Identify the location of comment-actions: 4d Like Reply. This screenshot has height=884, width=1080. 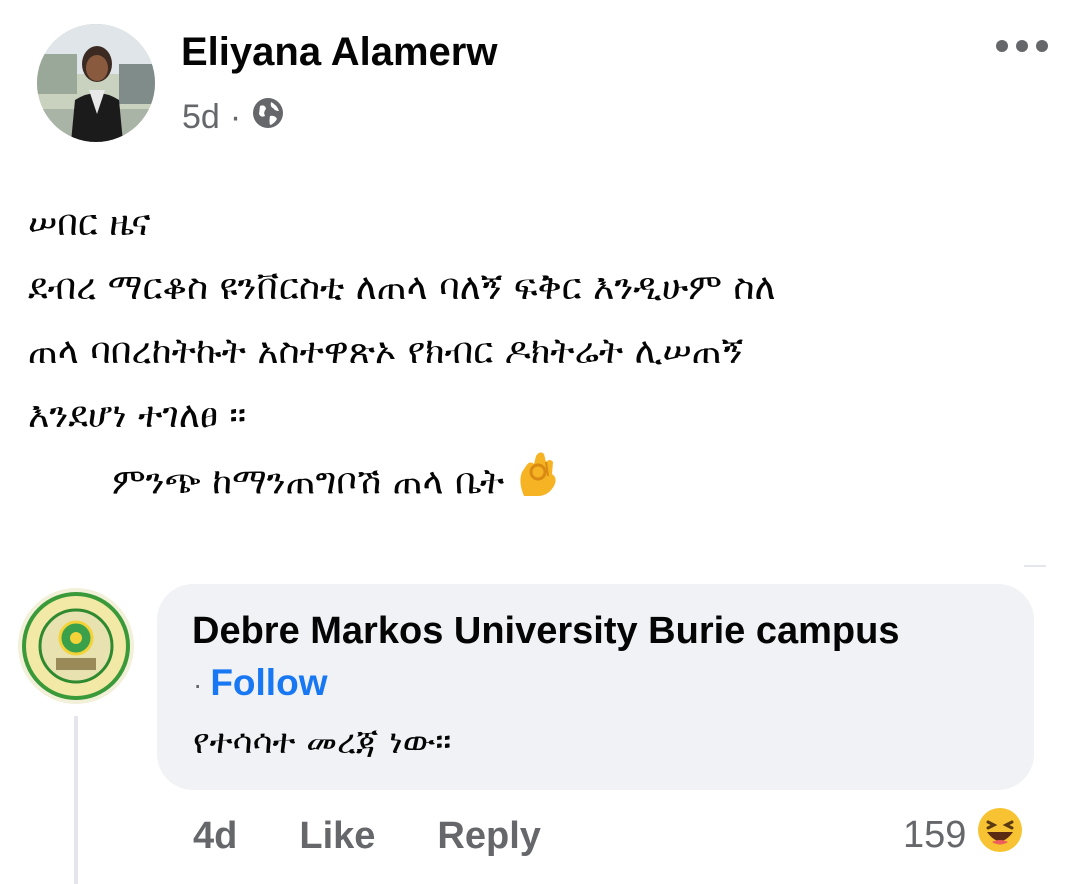
(367, 836).